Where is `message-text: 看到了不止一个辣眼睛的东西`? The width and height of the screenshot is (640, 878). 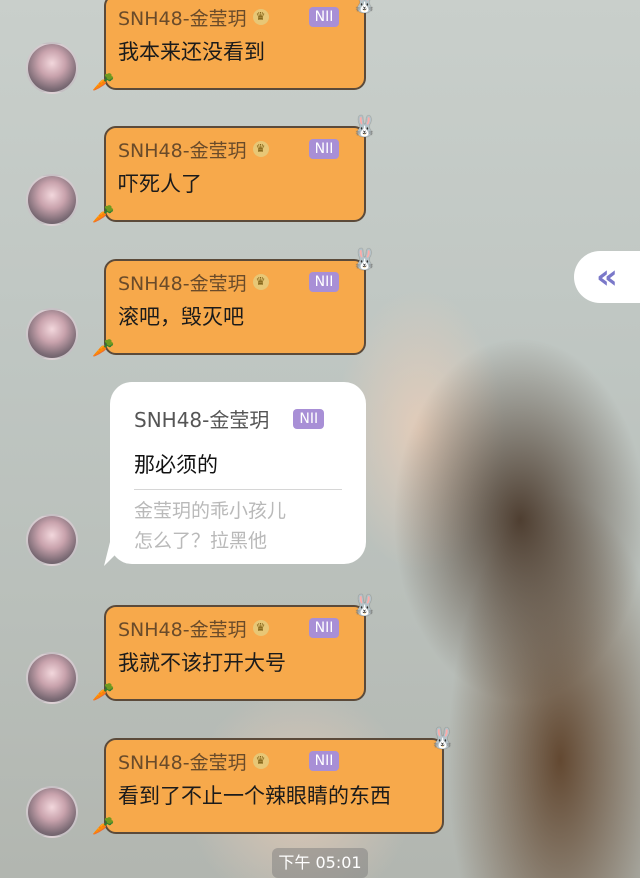
message-text: 看到了不止一个辣眼睛的东西 is located at coordinates (254, 796).